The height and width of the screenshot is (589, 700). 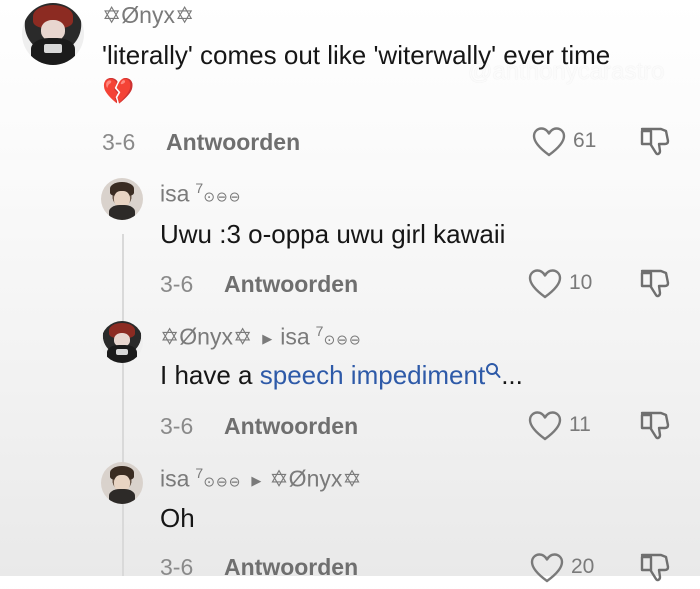 What do you see at coordinates (206, 336) in the screenshot?
I see `username-text: ✡Ønyx✡` at bounding box center [206, 336].